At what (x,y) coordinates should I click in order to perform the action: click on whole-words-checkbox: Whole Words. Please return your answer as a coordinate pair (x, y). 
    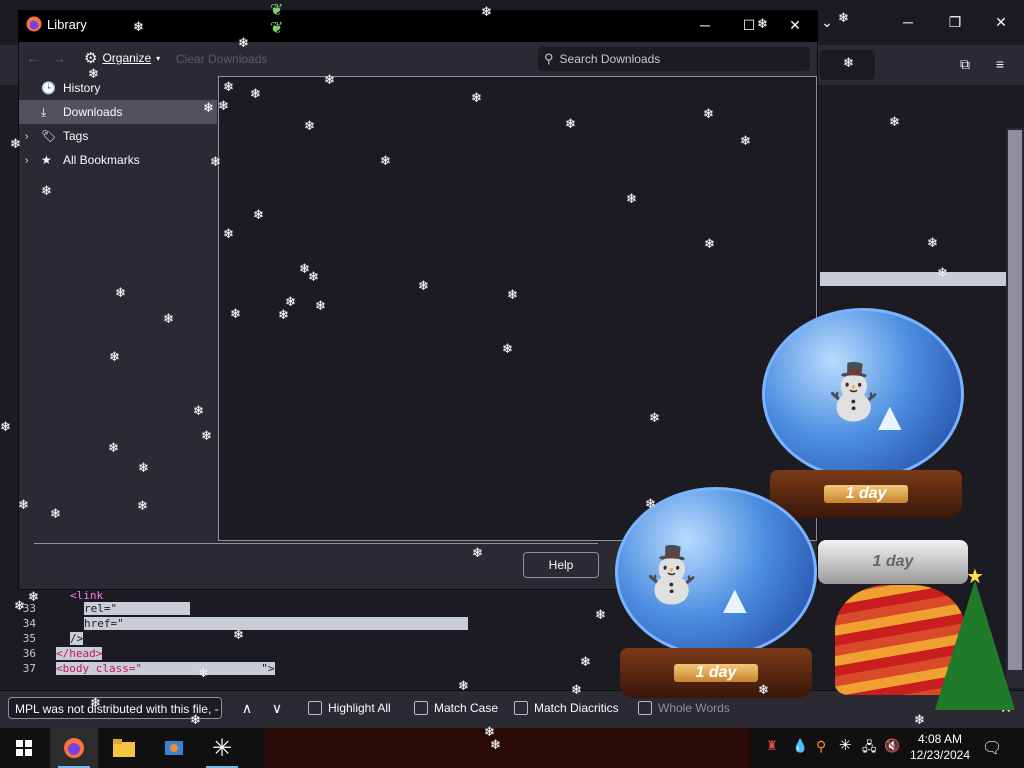
    Looking at the image, I should click on (684, 708).